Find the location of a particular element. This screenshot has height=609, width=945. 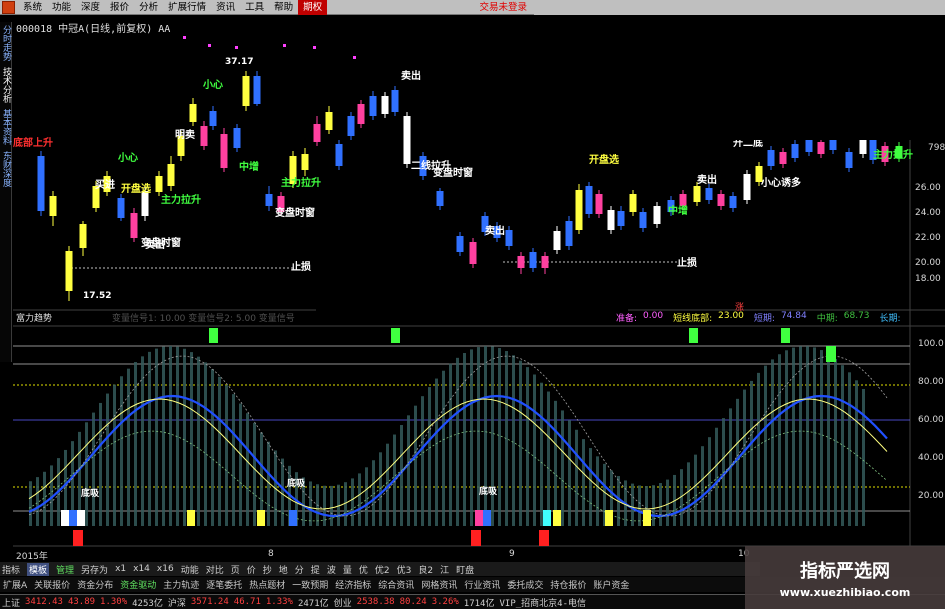

bottom-tab: 综合资讯 is located at coordinates (396, 584).